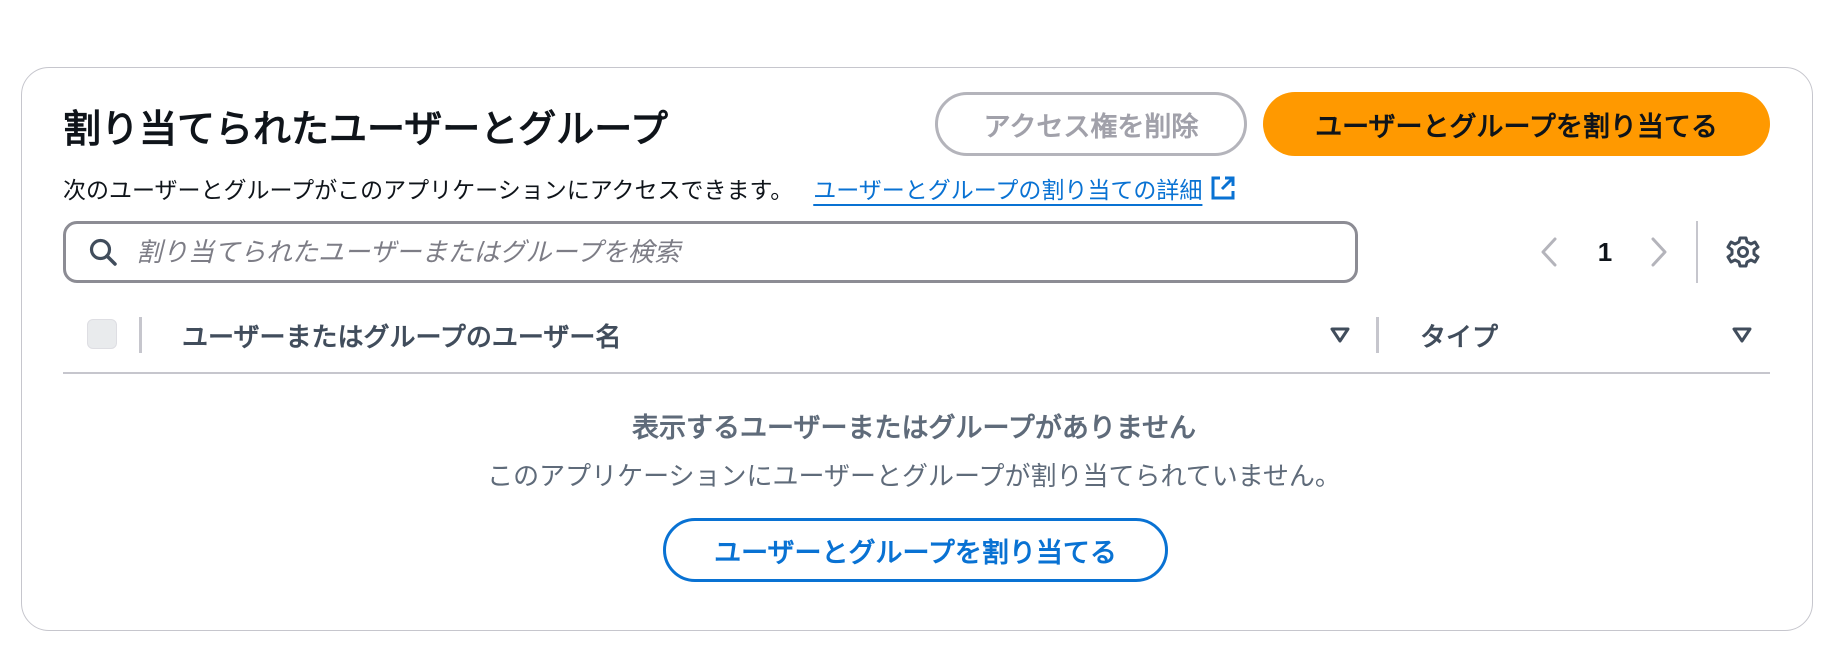 Image resolution: width=1828 pixels, height=670 pixels. I want to click on pagination-divider, so click(1697, 252).